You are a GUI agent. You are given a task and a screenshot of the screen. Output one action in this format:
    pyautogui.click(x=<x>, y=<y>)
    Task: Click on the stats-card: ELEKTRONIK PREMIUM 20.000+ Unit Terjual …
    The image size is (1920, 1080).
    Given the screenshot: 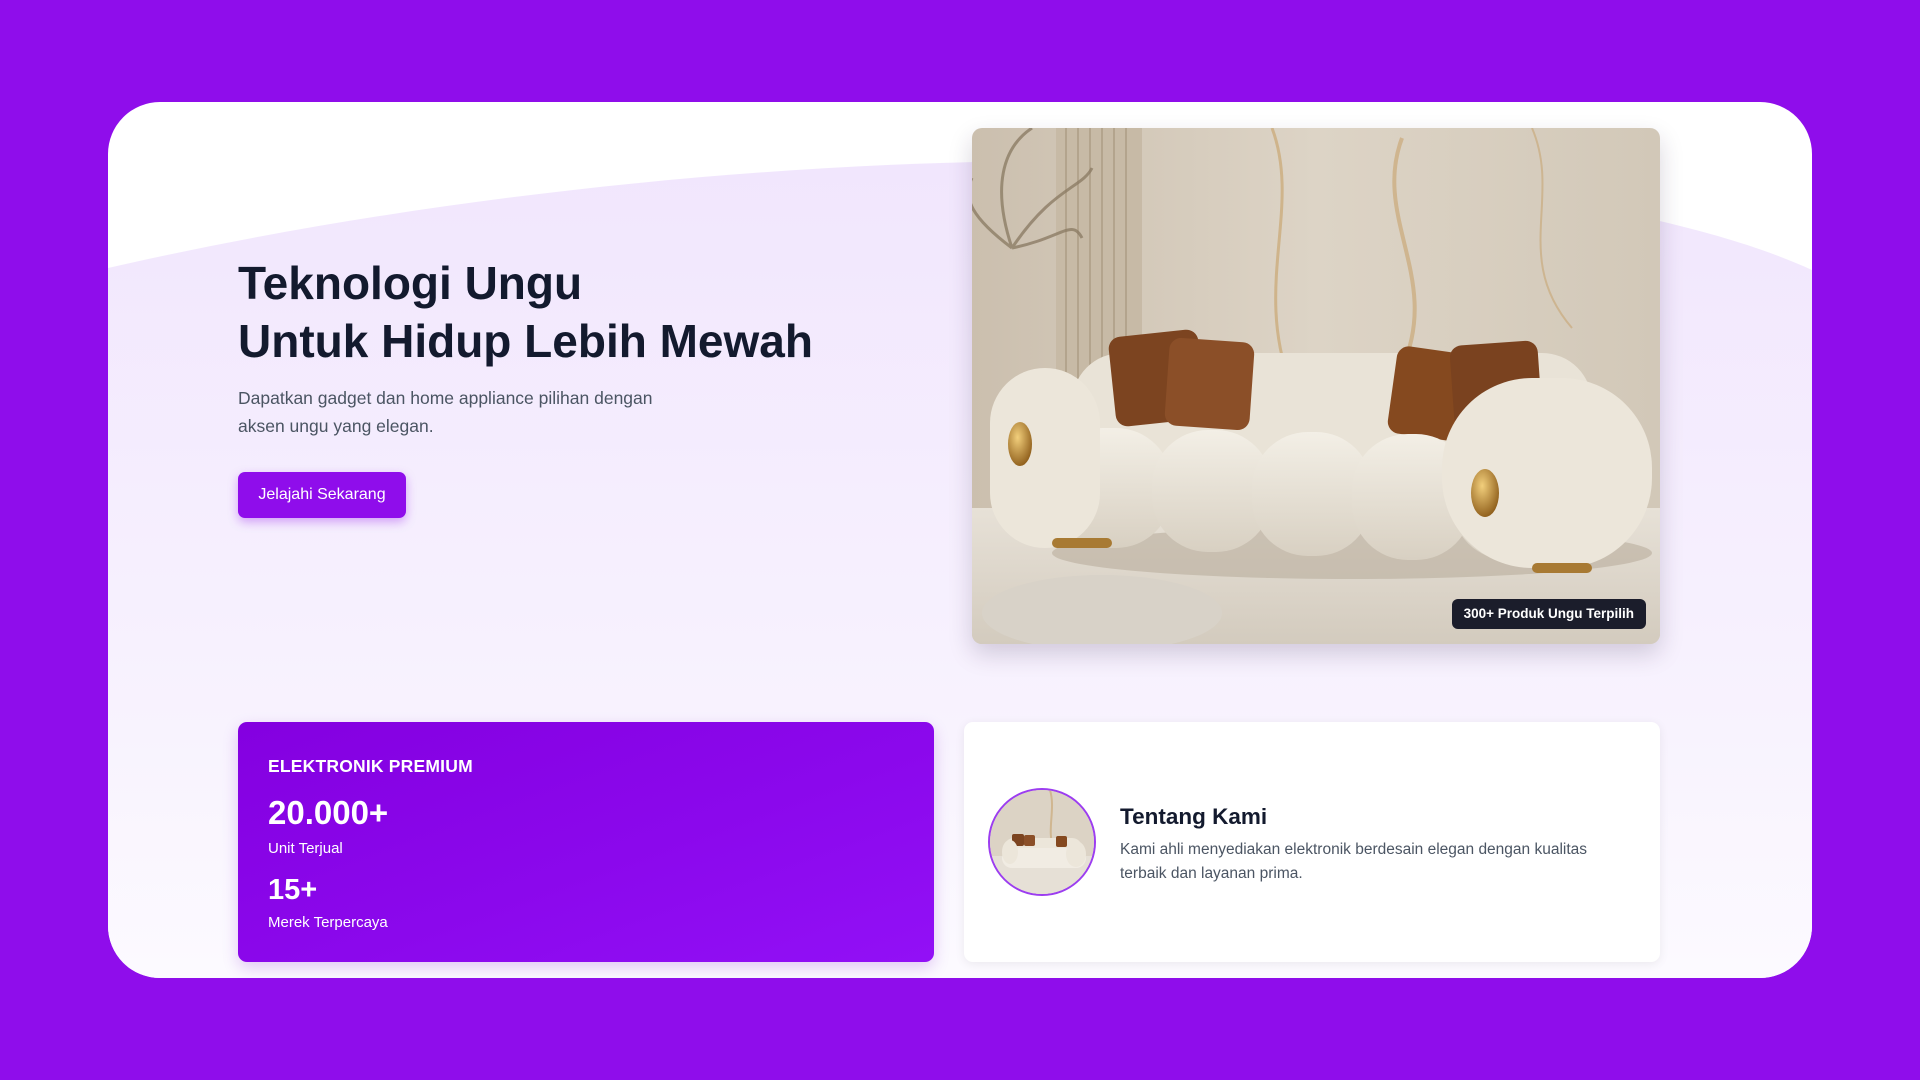 What is the action you would take?
    pyautogui.click(x=586, y=842)
    